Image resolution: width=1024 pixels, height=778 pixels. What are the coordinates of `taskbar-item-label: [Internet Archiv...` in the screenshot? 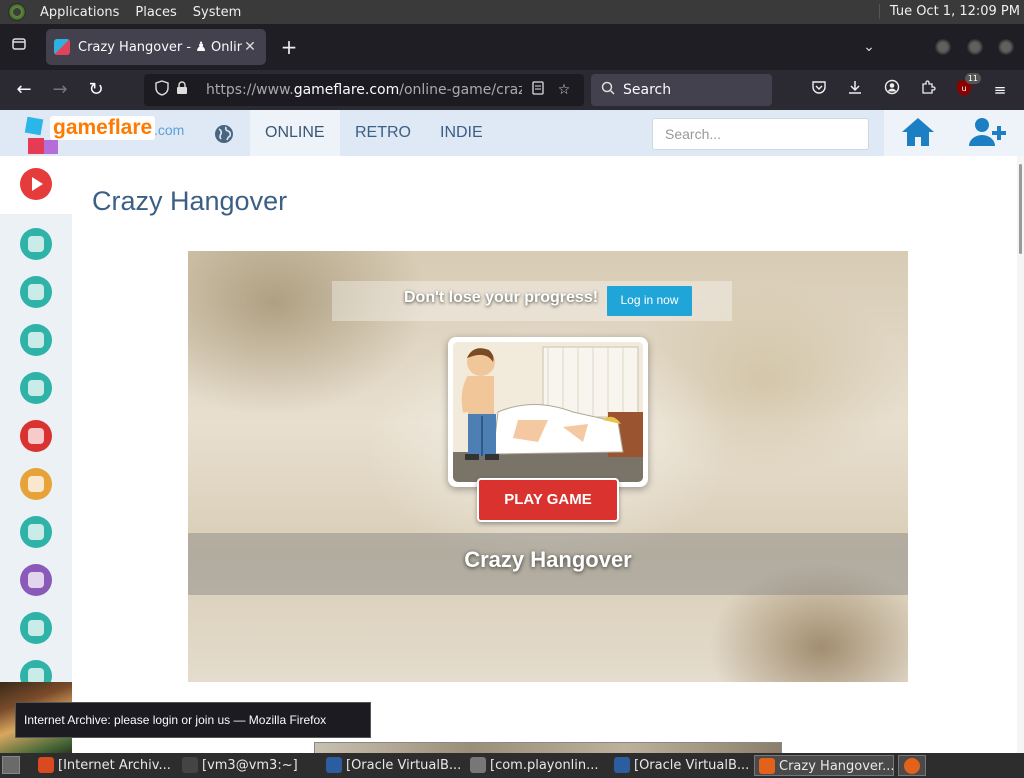 It's located at (114, 765).